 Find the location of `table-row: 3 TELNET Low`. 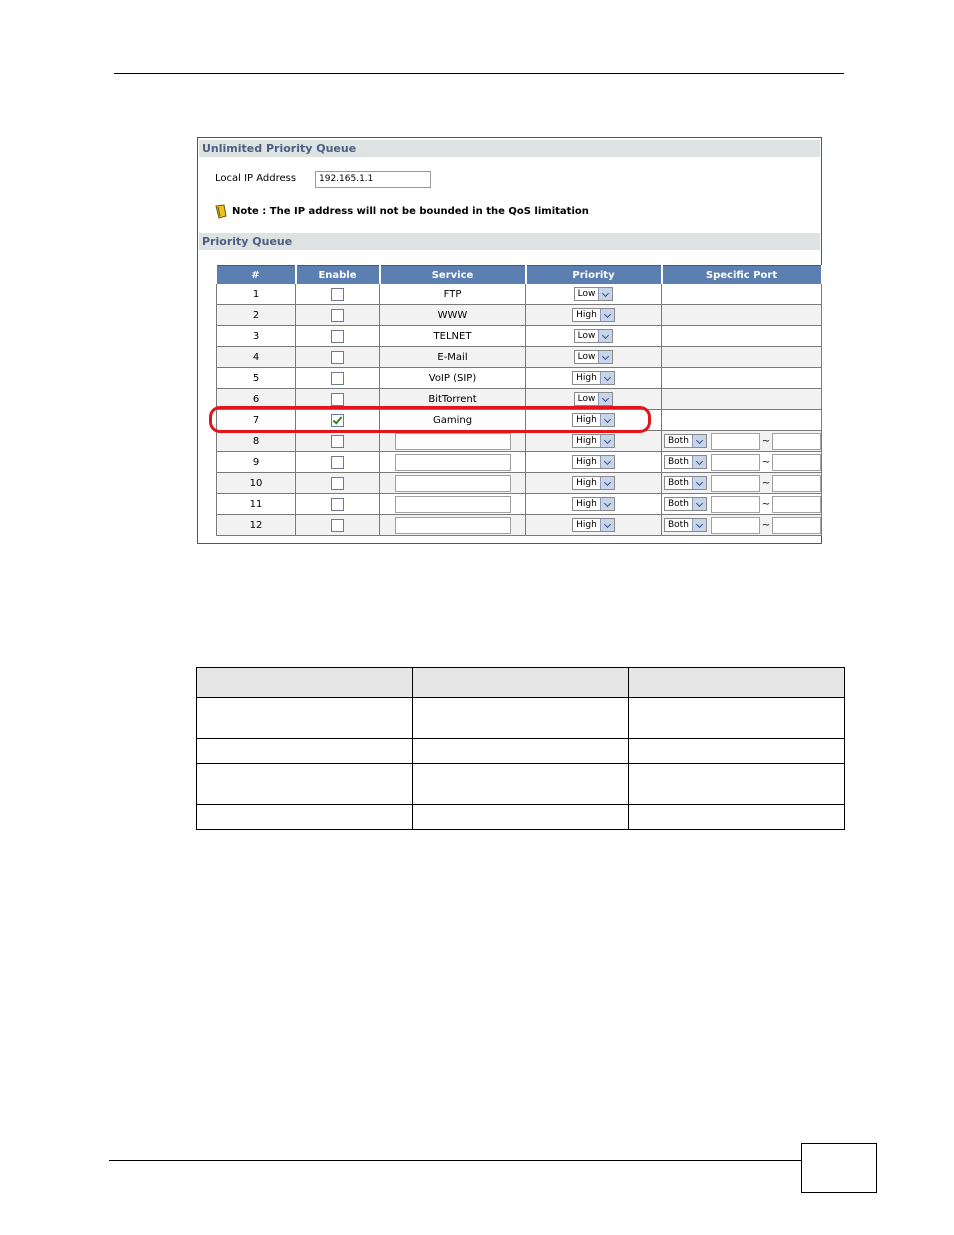

table-row: 3 TELNET Low is located at coordinates (519, 336).